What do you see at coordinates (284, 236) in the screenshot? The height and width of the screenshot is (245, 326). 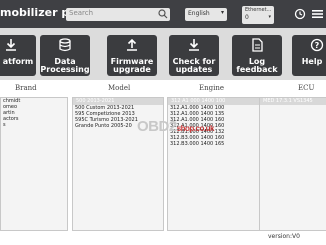 I see `version-label: version:V0` at bounding box center [284, 236].